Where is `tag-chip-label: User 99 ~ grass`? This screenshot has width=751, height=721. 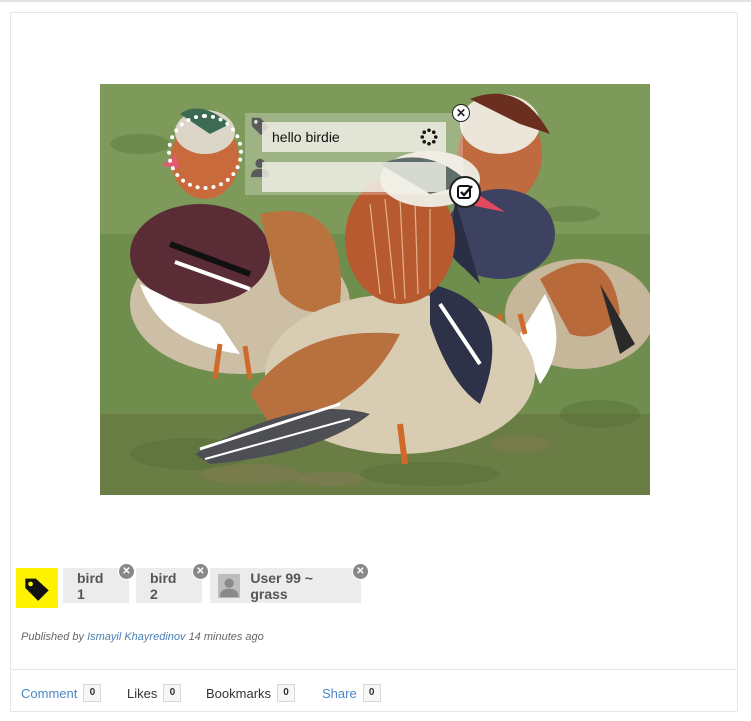 tag-chip-label: User 99 ~ grass is located at coordinates (281, 585).